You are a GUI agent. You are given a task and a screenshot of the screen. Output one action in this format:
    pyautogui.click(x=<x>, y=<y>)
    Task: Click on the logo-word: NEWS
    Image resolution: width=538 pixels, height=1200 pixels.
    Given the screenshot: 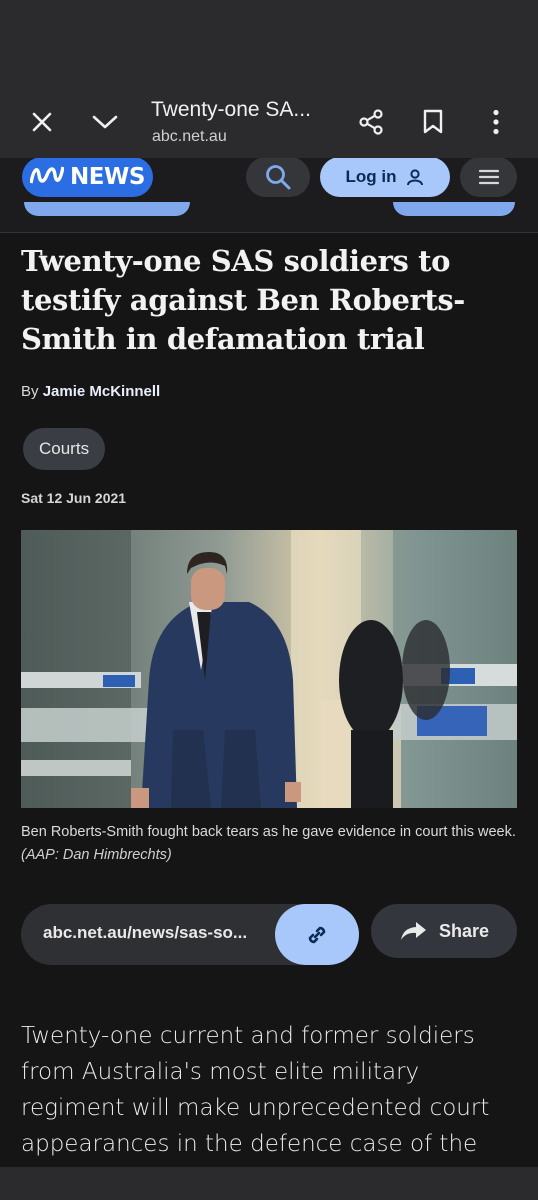 What is the action you would take?
    pyautogui.click(x=107, y=177)
    